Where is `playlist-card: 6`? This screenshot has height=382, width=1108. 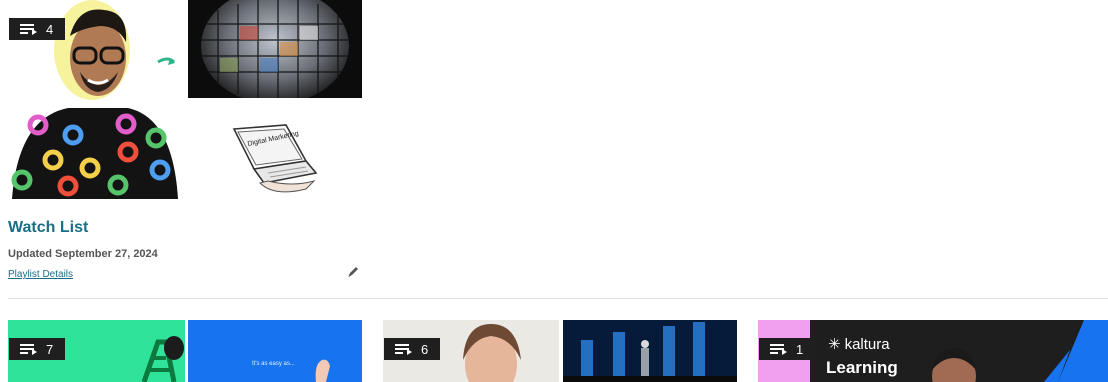
playlist-card: 6 is located at coordinates (556, 351).